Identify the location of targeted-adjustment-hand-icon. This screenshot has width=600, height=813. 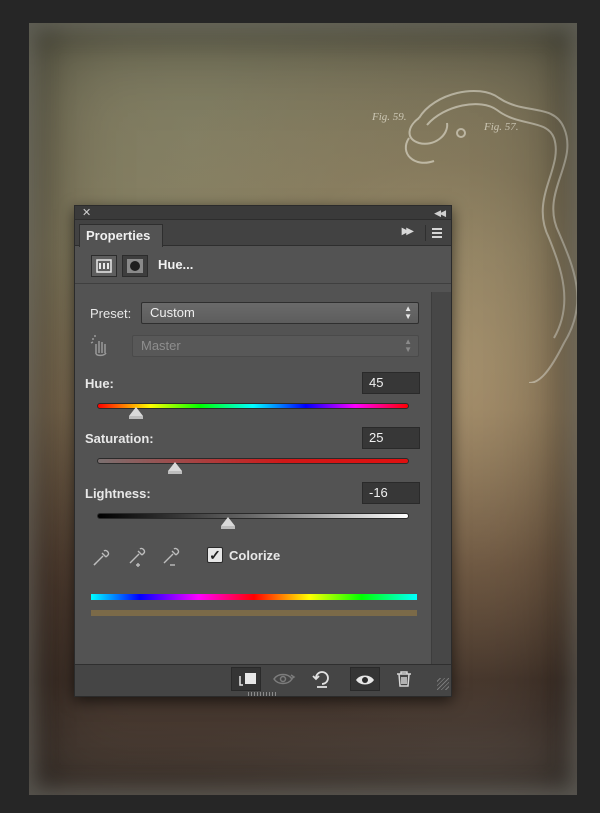
(101, 345).